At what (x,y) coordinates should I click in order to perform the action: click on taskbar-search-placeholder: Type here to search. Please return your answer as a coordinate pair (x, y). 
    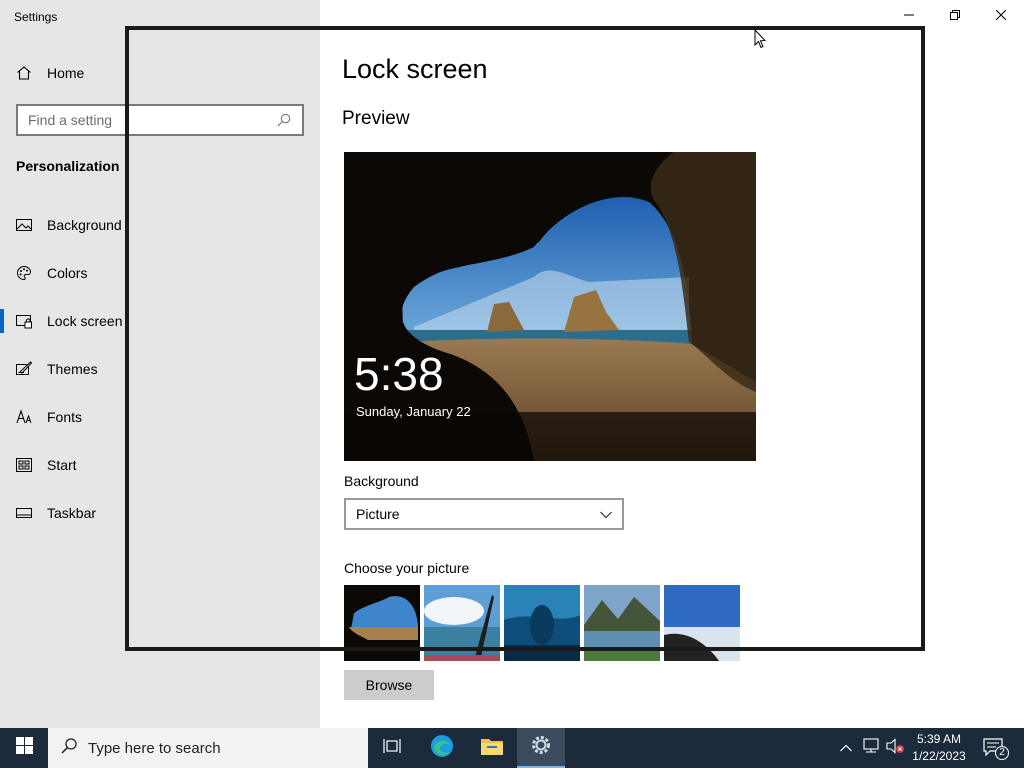
    Looking at the image, I should click on (154, 748).